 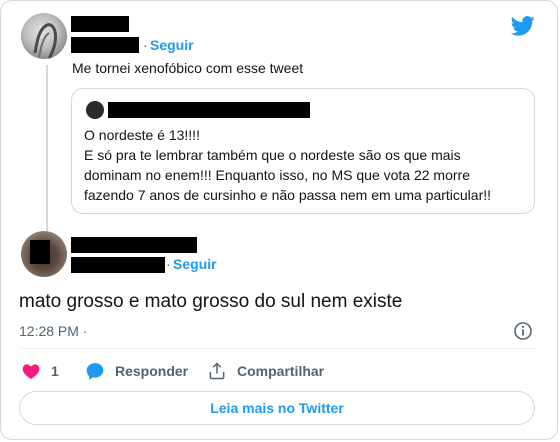 I want to click on share-action: Compartilhar, so click(x=265, y=371).